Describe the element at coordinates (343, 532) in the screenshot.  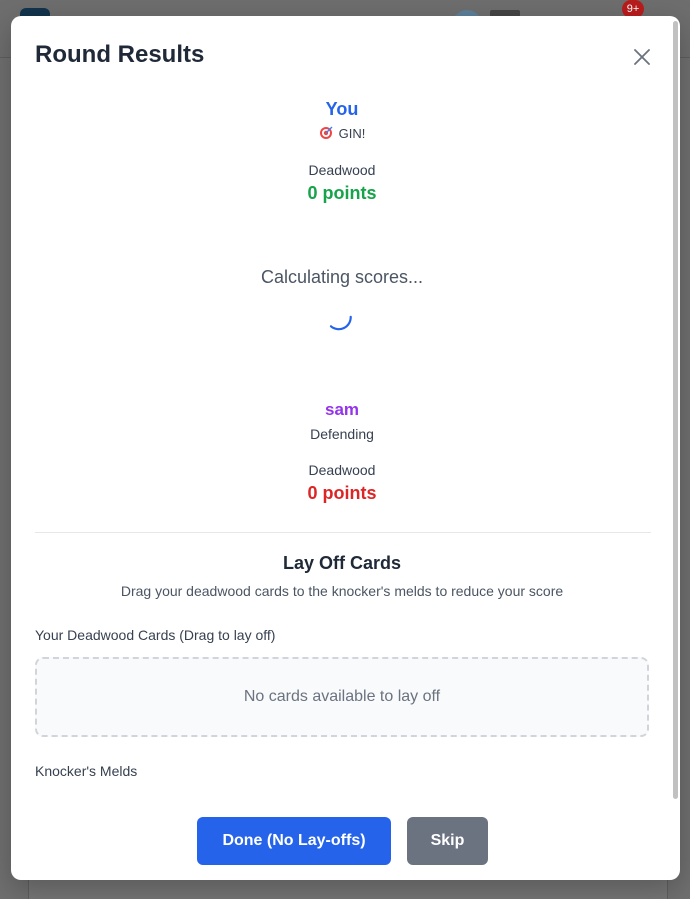
I see `section-divider` at that location.